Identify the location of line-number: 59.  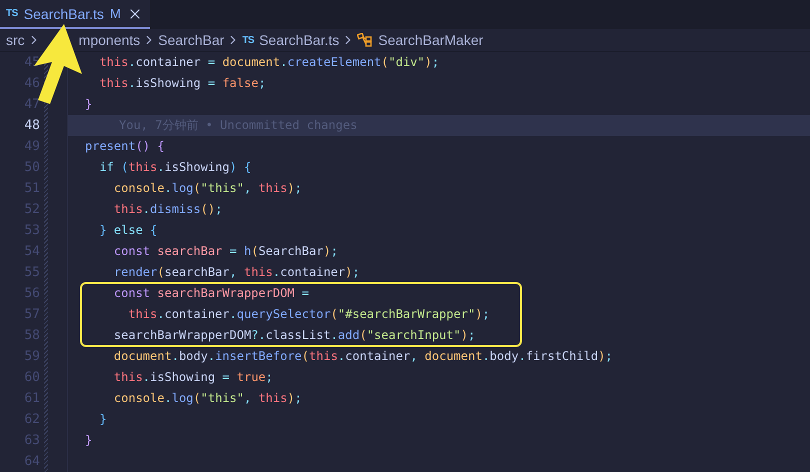
(31, 357).